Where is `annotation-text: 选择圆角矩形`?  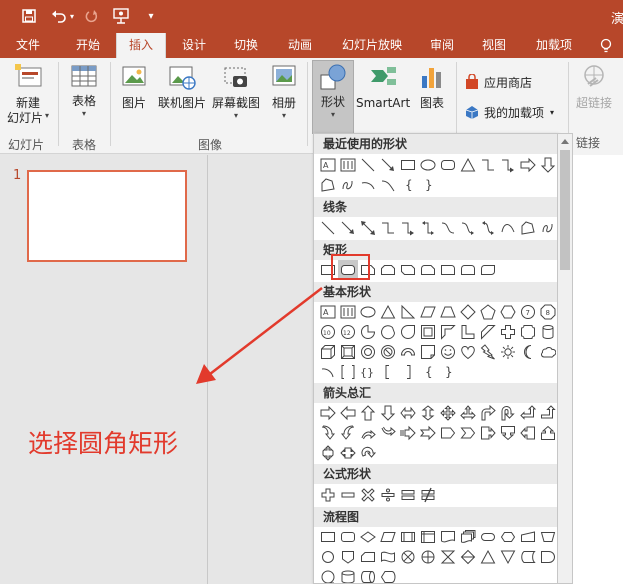
annotation-text: 选择圆角矩形 is located at coordinates (103, 443).